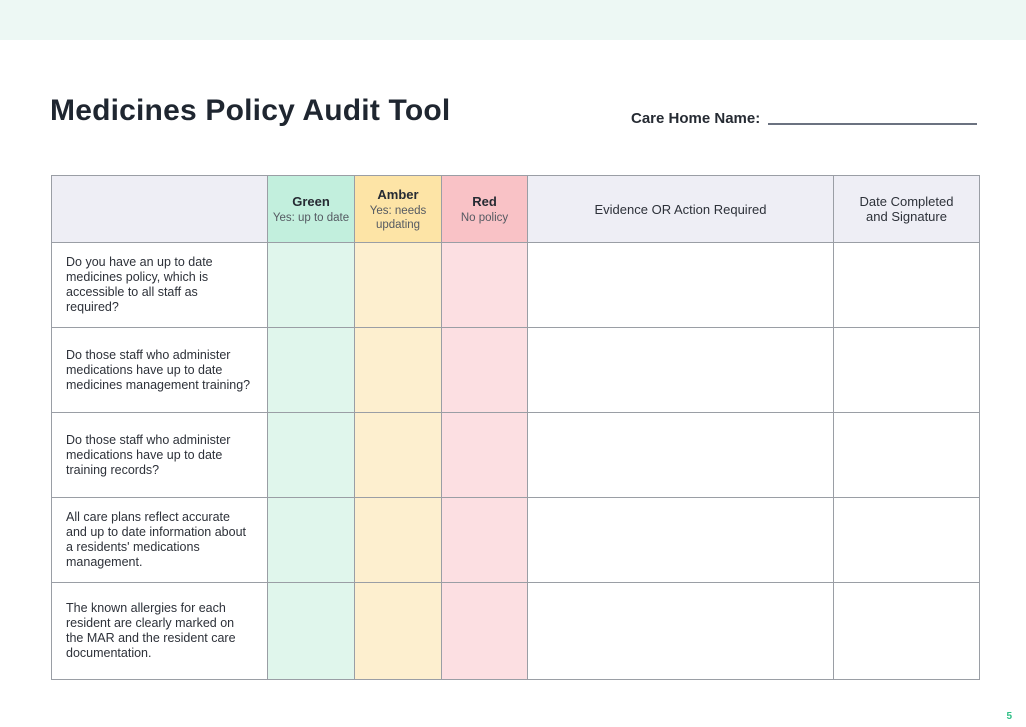  What do you see at coordinates (804, 118) in the screenshot?
I see `care-home-field: Care Home Name:` at bounding box center [804, 118].